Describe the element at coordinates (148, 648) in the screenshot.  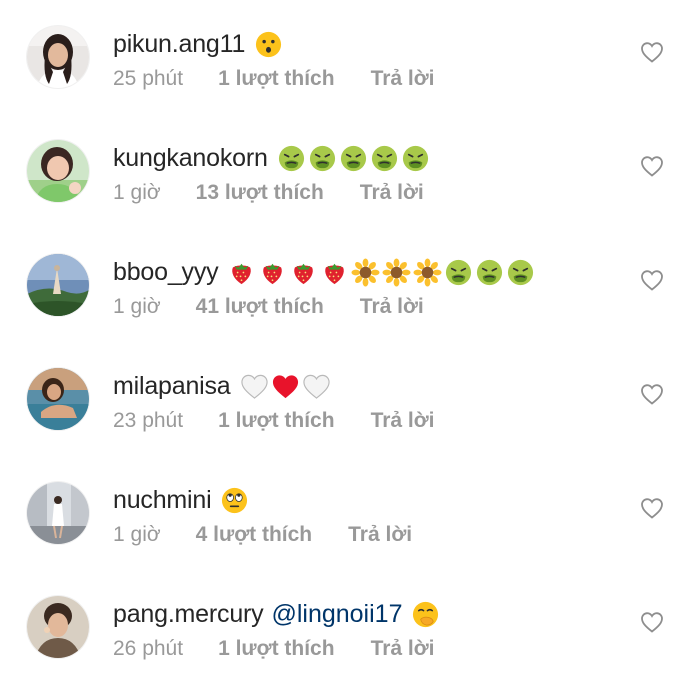
I see `timestamp: 26 phút` at that location.